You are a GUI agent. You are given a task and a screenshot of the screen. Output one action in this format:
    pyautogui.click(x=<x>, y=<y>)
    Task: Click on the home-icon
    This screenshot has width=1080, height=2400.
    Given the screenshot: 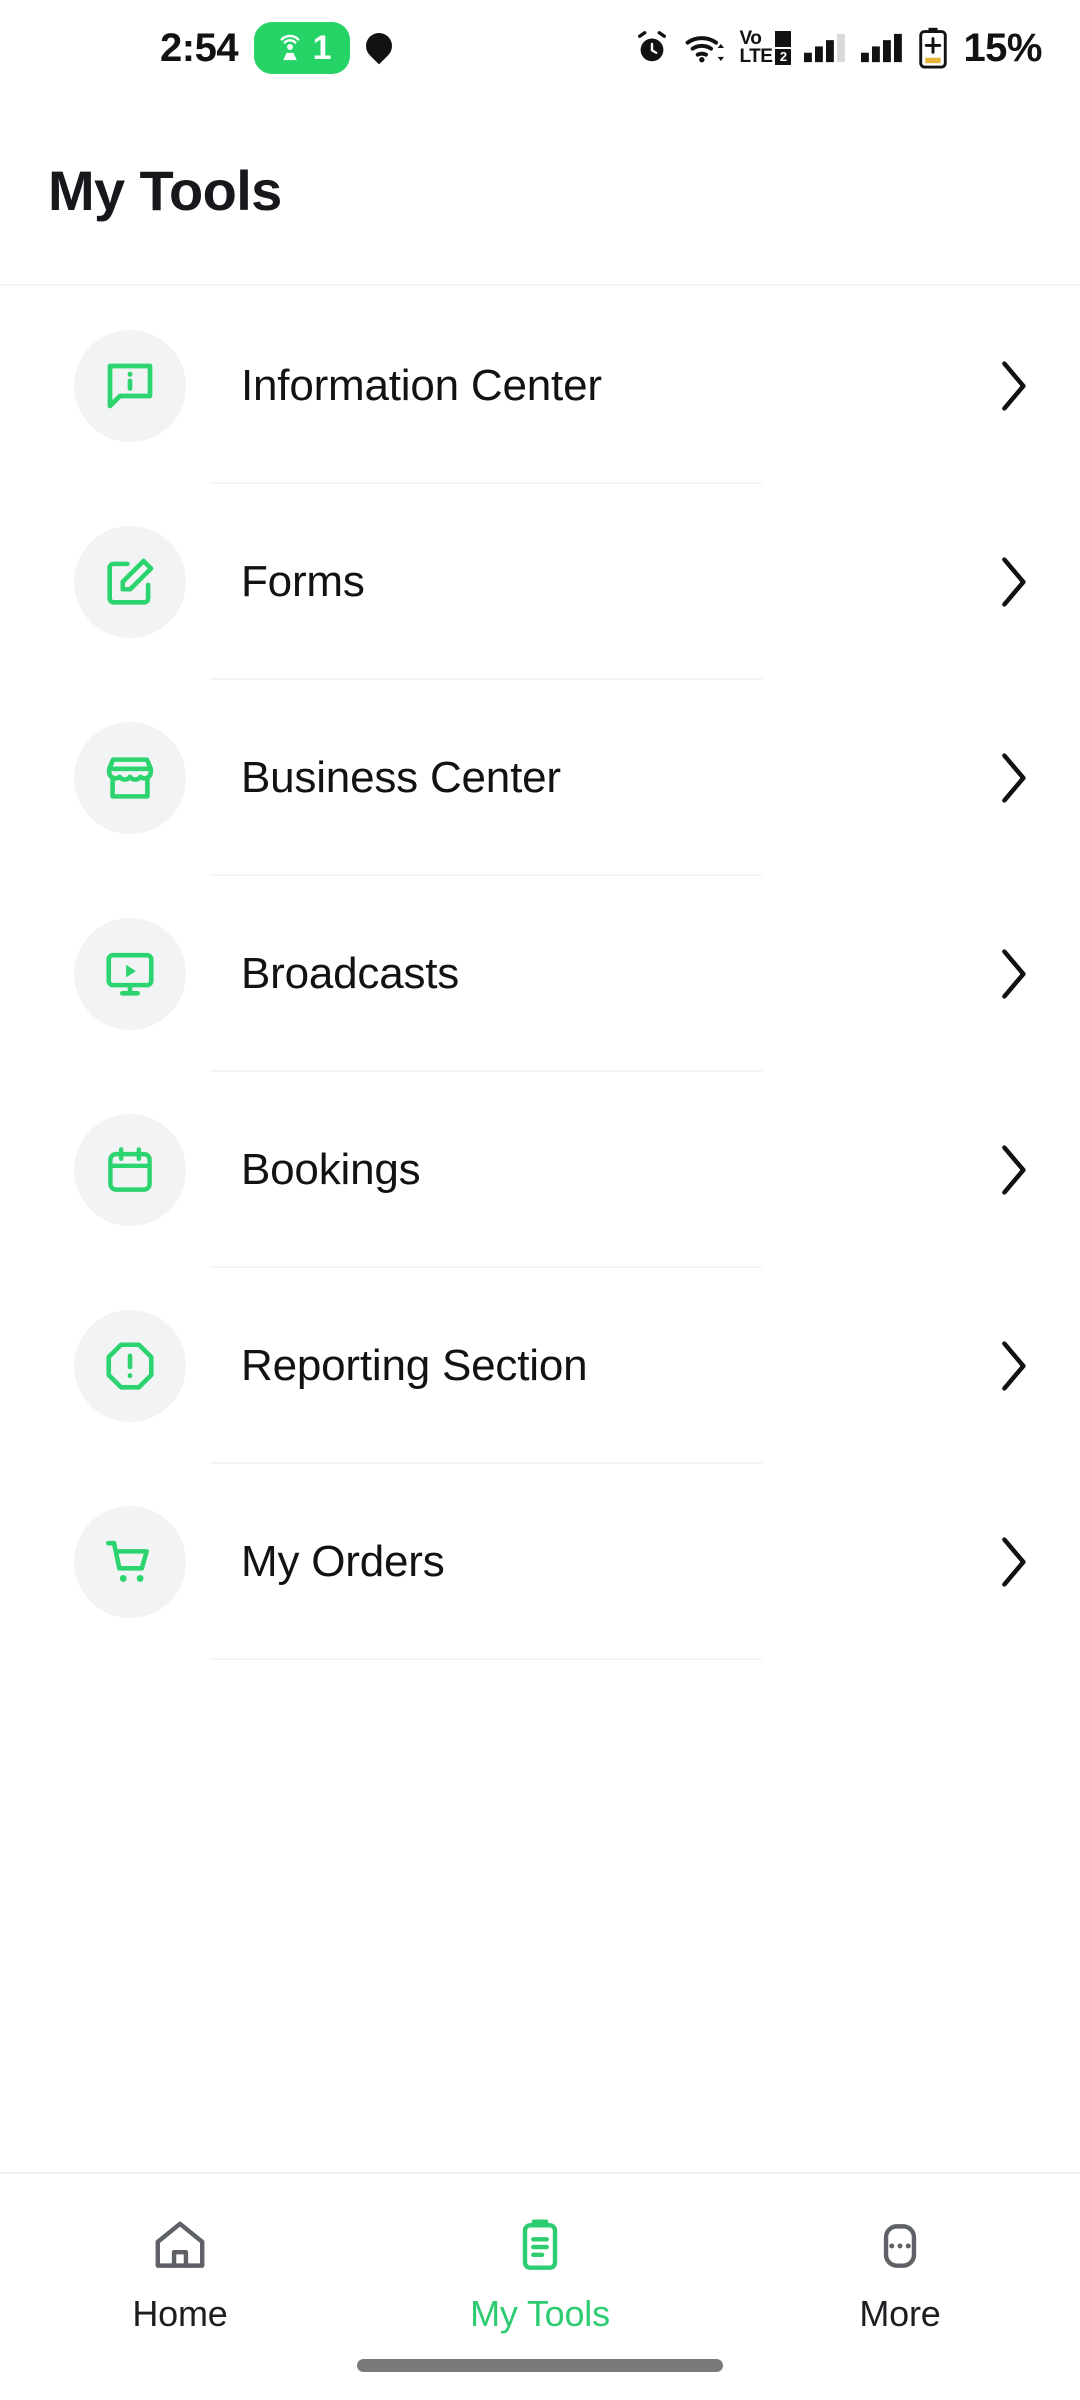 What is the action you would take?
    pyautogui.click(x=180, y=2244)
    